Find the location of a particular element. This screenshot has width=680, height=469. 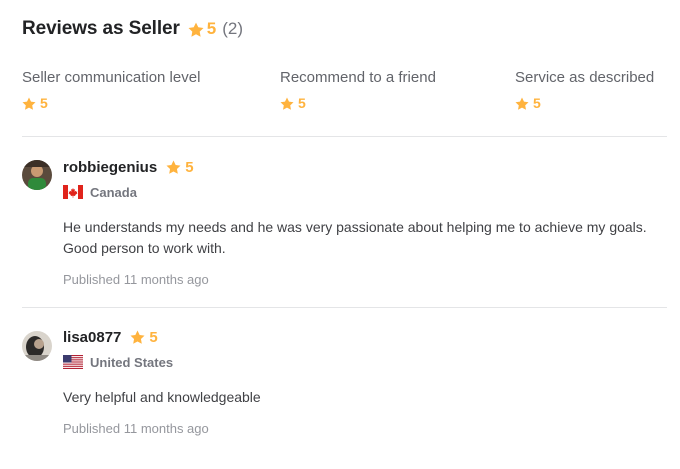

review-header: lisa0877 5 is located at coordinates (363, 337).